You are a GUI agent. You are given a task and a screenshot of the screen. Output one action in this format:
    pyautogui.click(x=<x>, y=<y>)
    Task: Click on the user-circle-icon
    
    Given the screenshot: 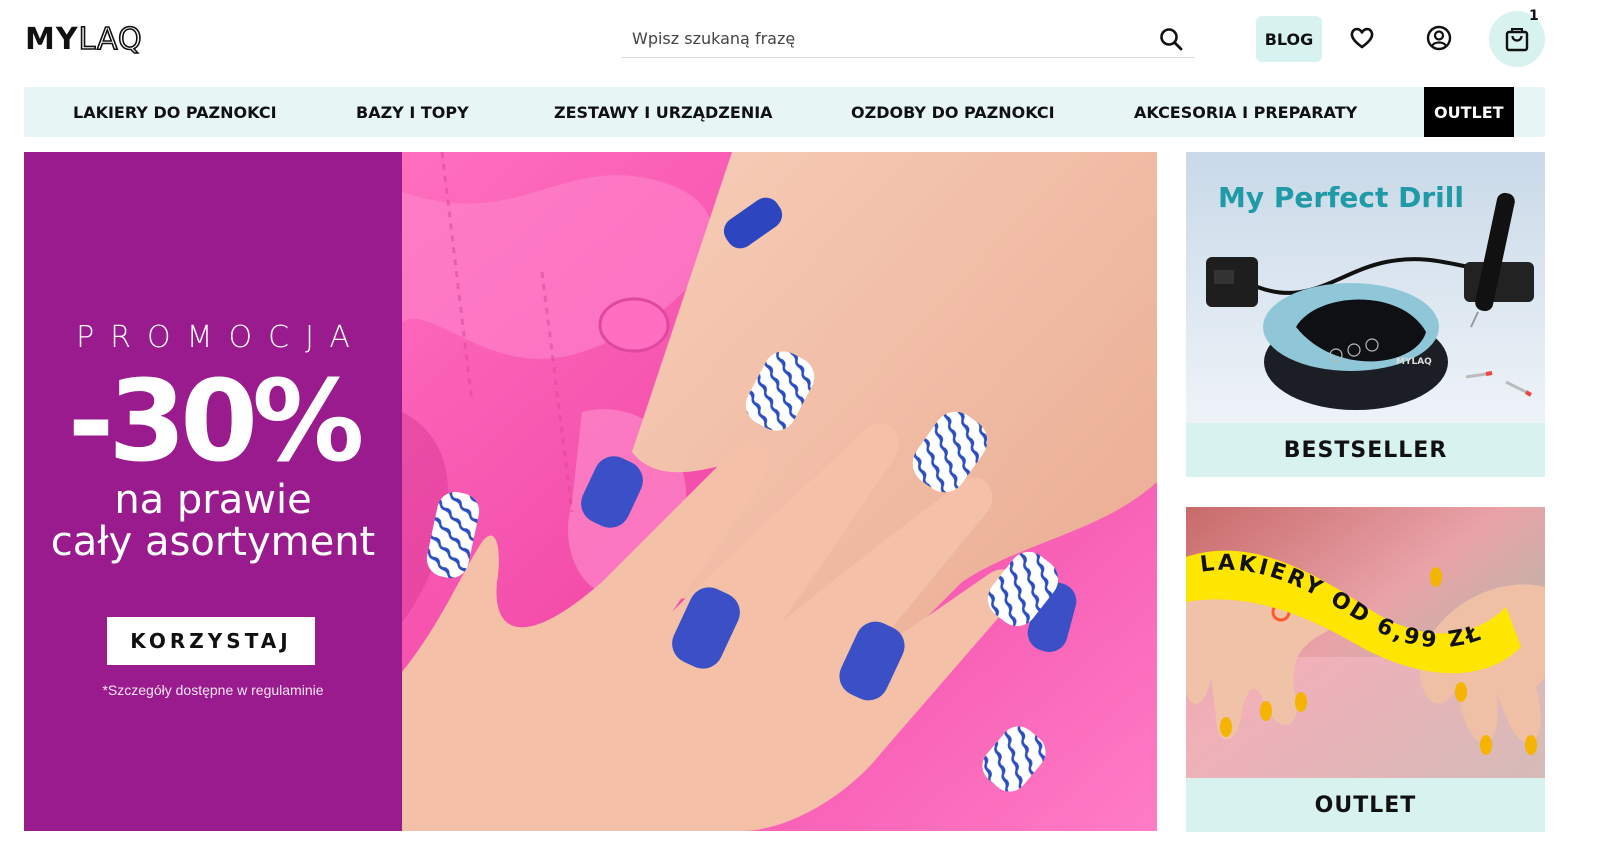 What is the action you would take?
    pyautogui.click(x=1439, y=38)
    